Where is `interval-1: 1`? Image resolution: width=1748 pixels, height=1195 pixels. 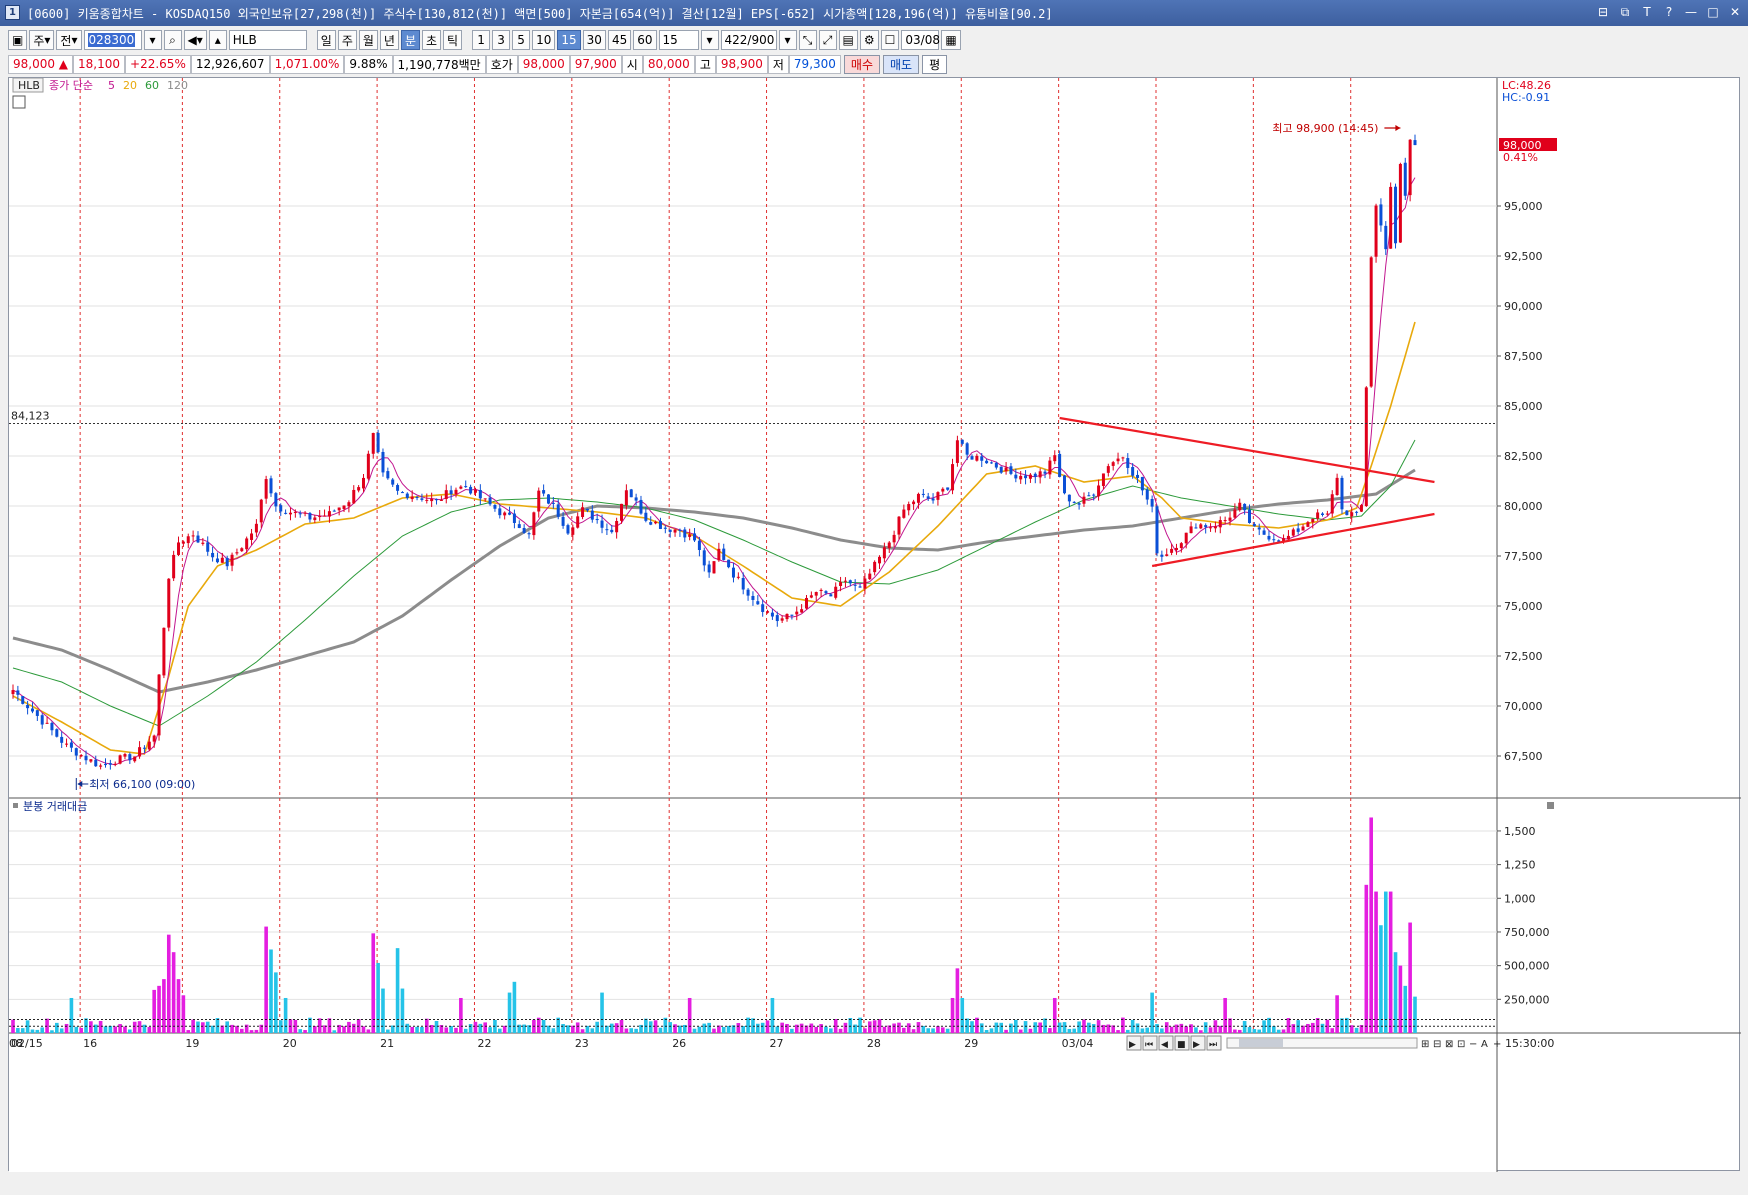
interval-1: 1 is located at coordinates (481, 40).